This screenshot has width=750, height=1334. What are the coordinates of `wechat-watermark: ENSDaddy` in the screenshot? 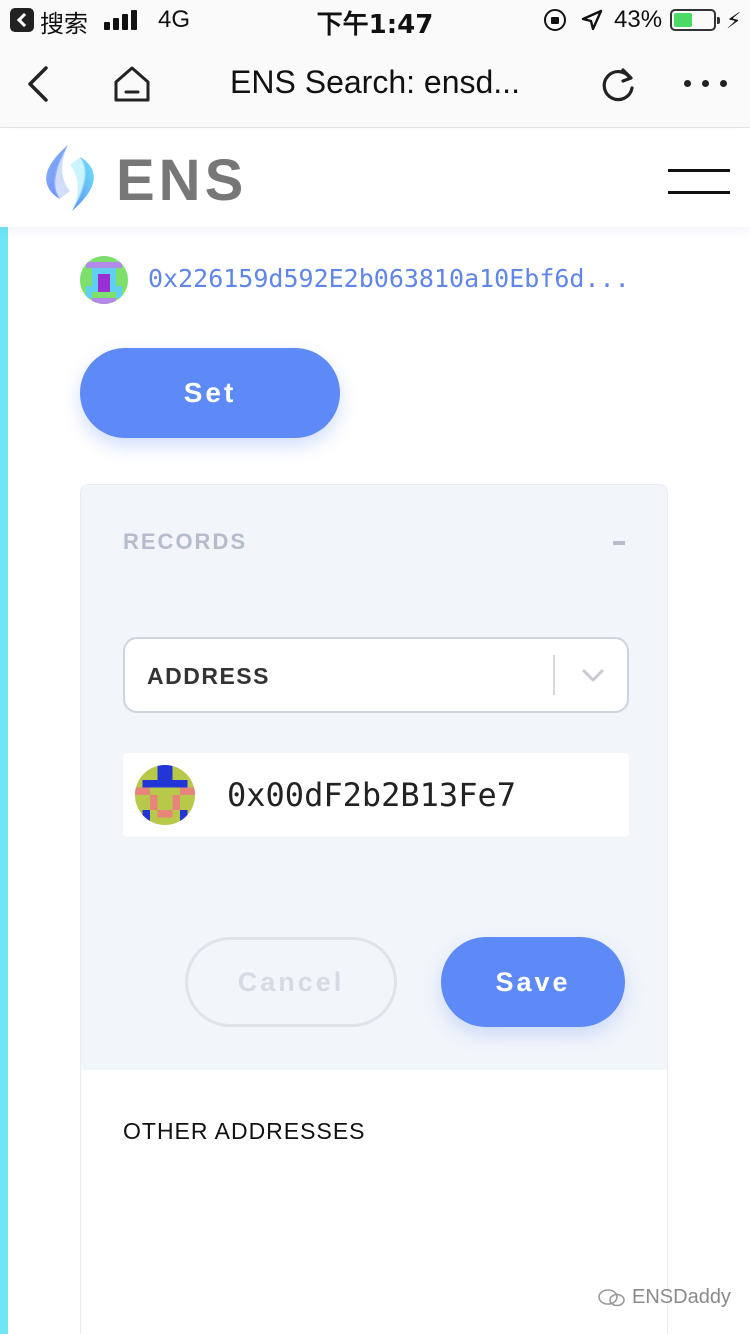 It's located at (664, 1297).